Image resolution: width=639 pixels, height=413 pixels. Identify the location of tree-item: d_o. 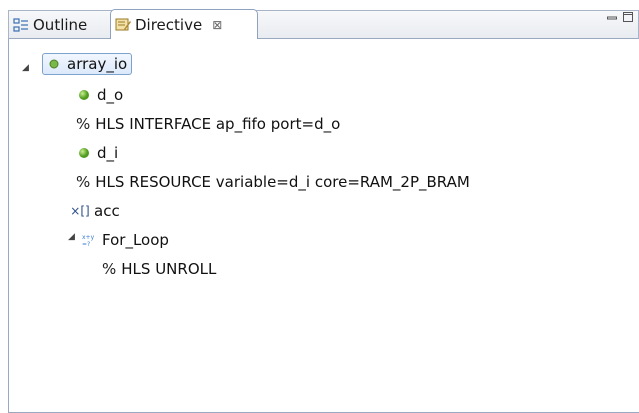
(100, 95).